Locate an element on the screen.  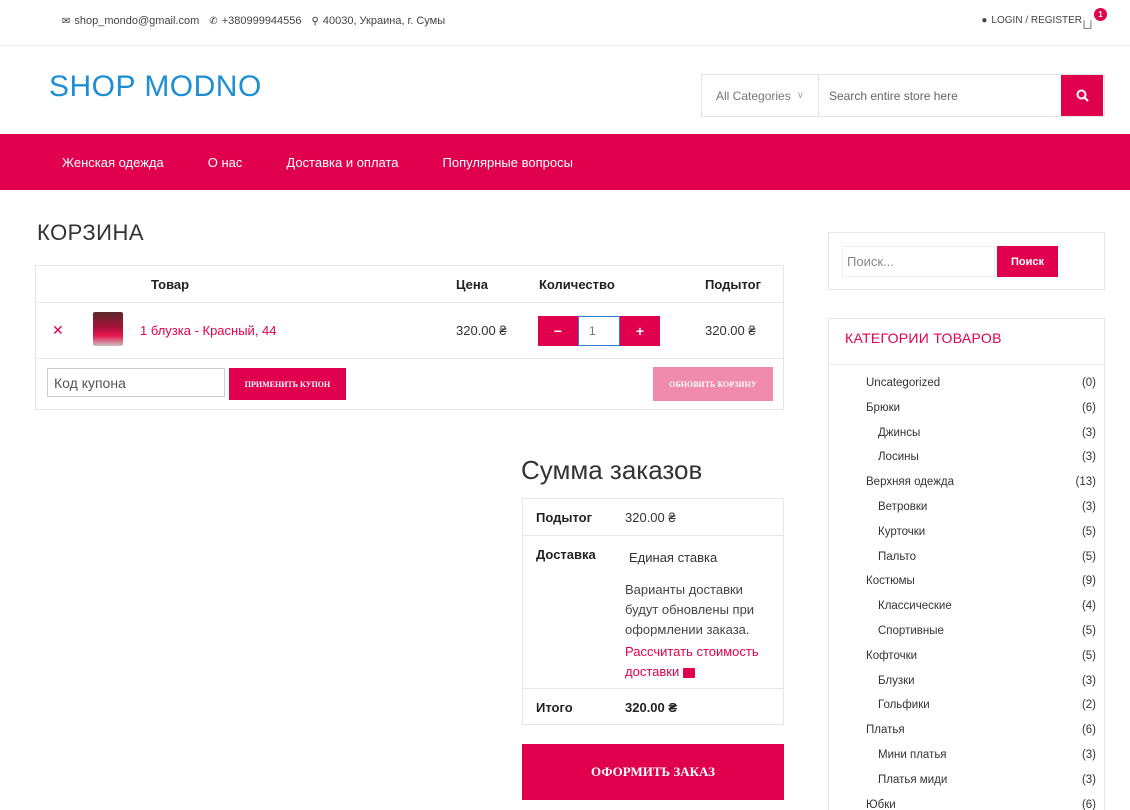
category-name: Классические is located at coordinates (915, 606).